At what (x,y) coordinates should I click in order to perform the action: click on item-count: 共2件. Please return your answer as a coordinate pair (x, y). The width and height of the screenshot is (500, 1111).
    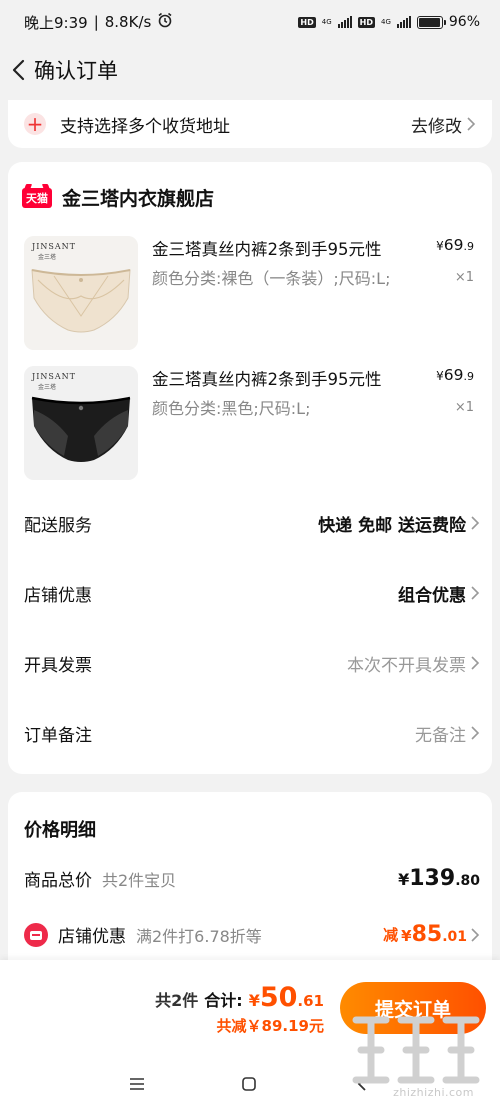
    Looking at the image, I should click on (177, 1000).